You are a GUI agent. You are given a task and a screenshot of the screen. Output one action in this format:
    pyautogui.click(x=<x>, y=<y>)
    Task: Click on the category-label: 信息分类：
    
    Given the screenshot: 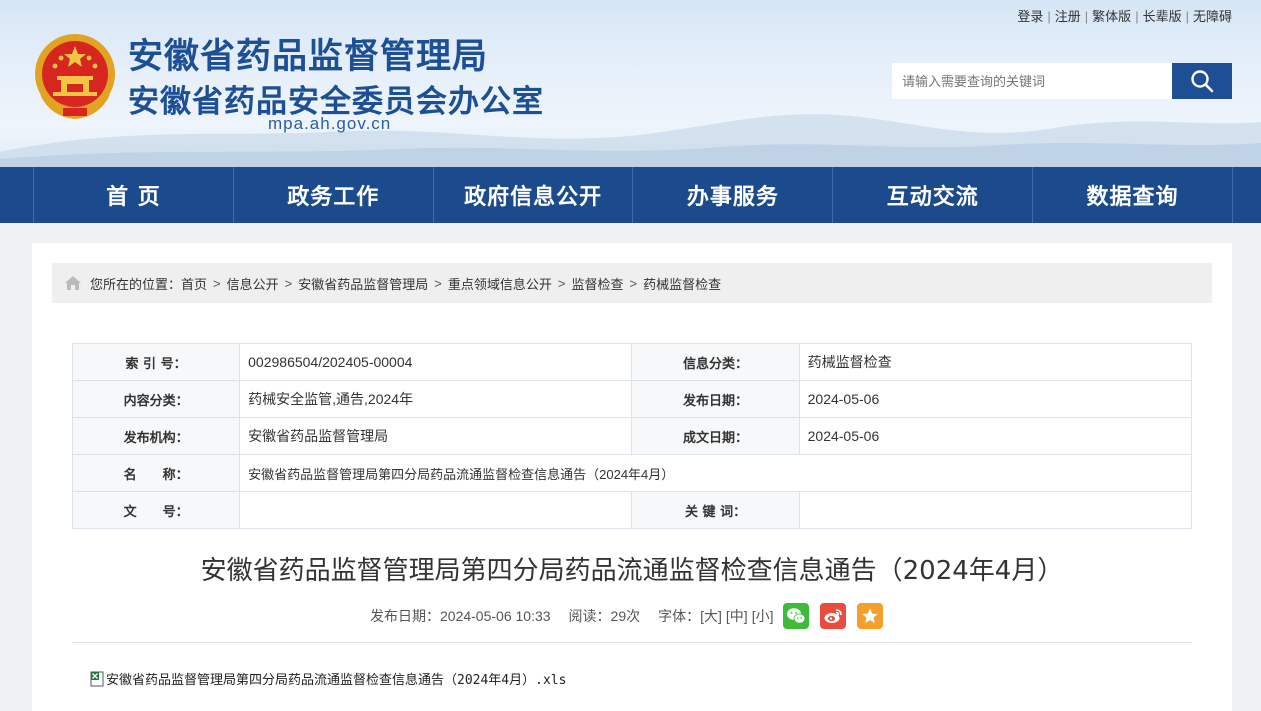 What is the action you would take?
    pyautogui.click(x=715, y=362)
    